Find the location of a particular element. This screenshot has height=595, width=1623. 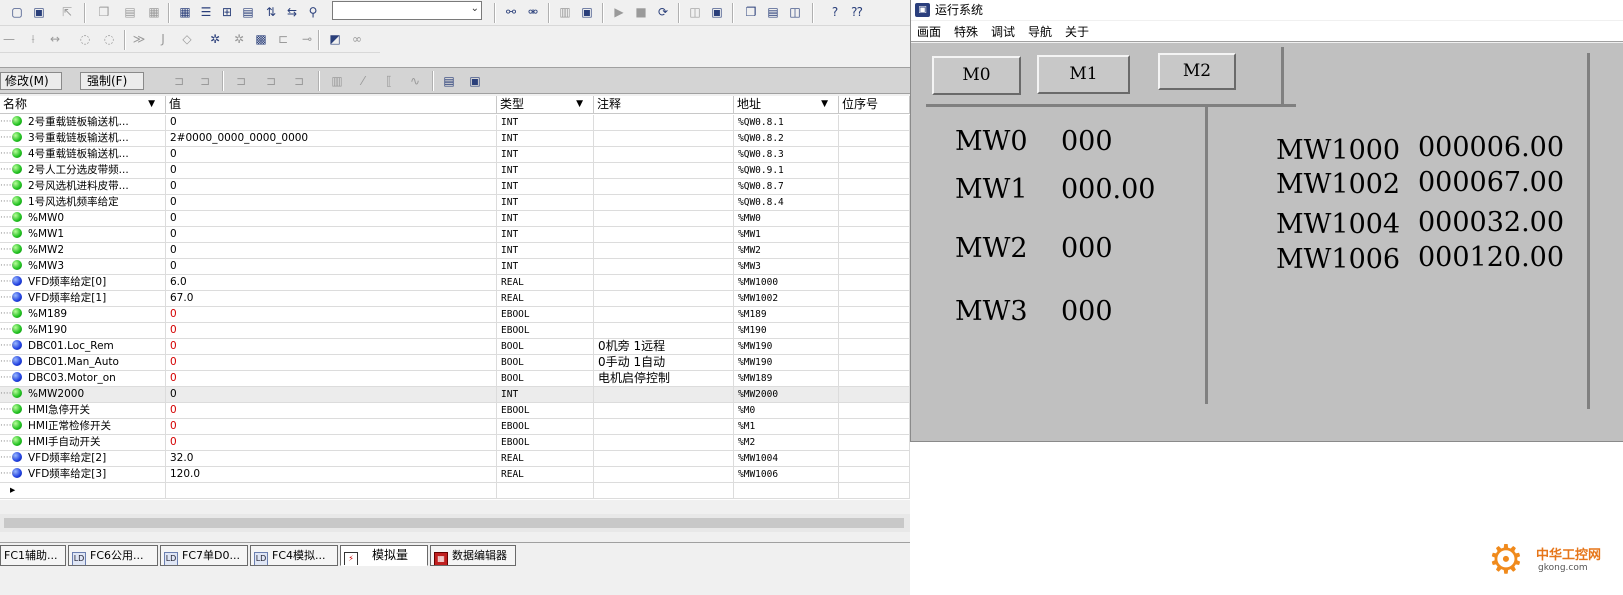

table-row: ····· %M190 0 EBOOL %M190 is located at coordinates (455, 331).